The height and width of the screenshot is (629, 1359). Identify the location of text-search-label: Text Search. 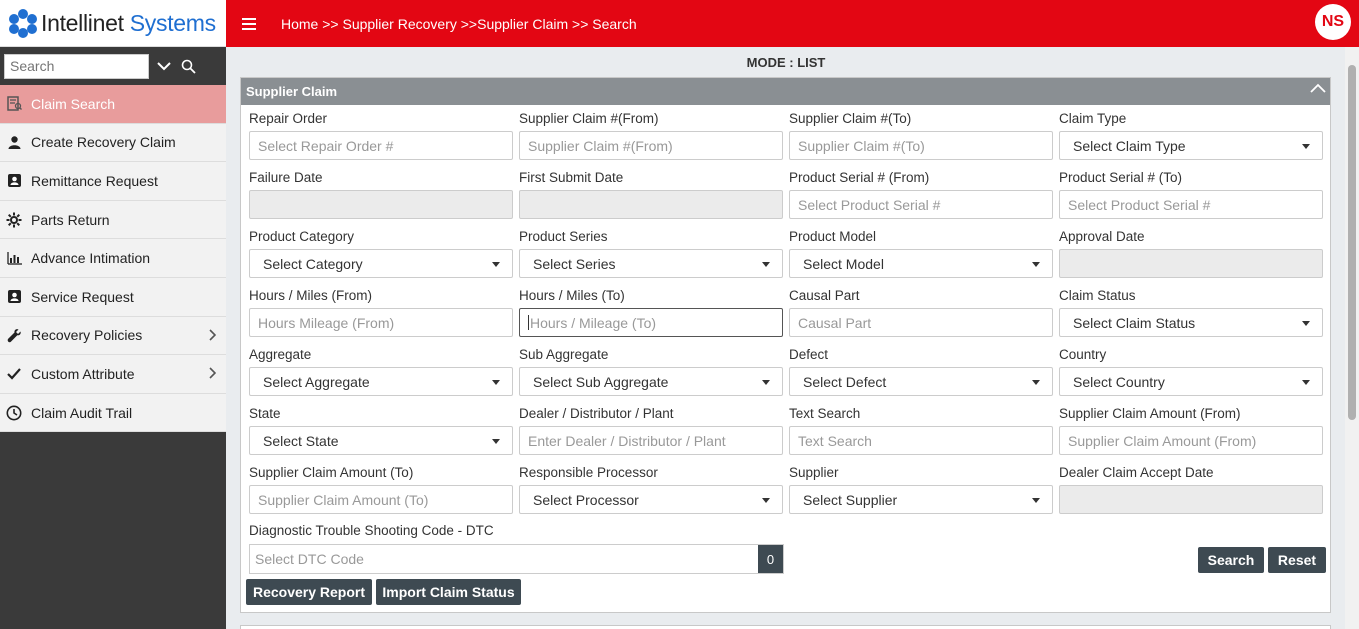
(825, 413).